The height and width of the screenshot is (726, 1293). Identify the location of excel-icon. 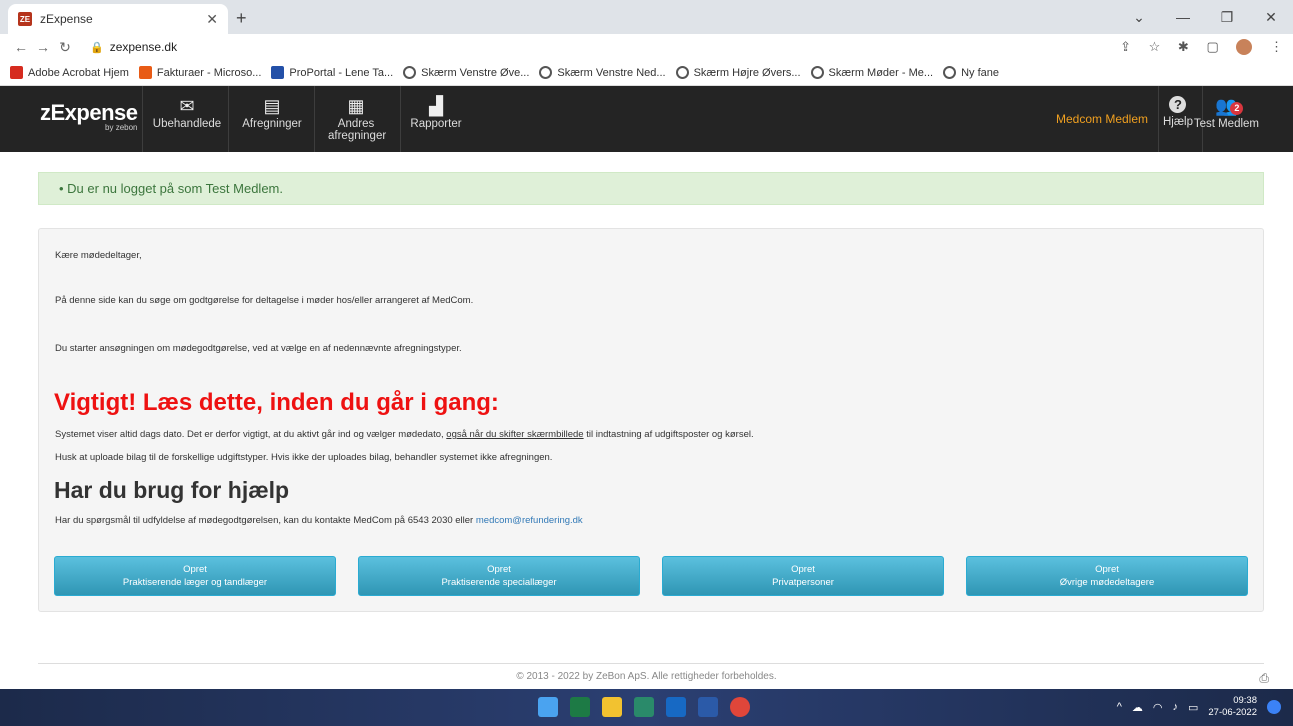
(580, 707).